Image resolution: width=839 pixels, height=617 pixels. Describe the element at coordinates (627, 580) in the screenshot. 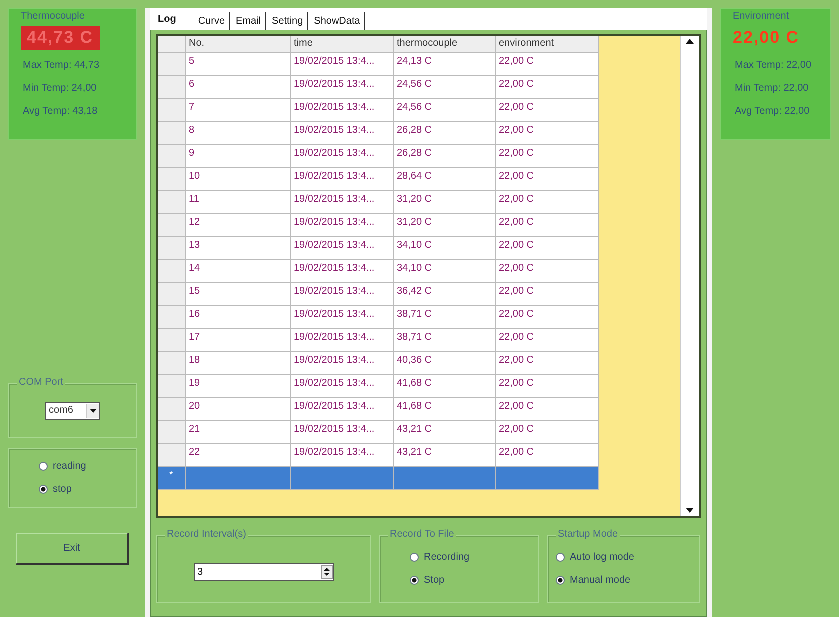

I see `radio-option: Manual mode` at that location.